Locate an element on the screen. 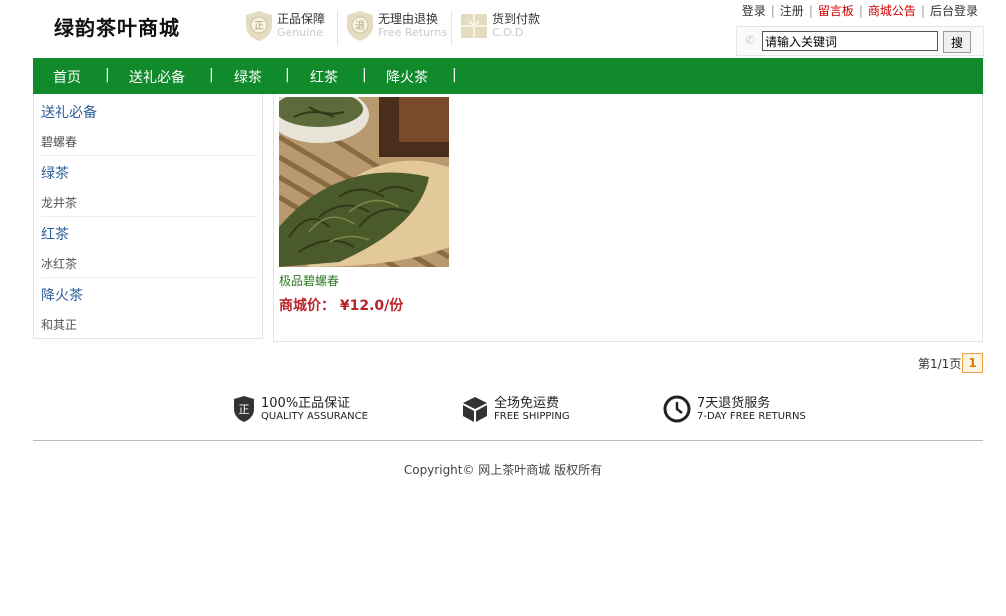 This screenshot has width=1006, height=616. search-box: ✆ 搜 is located at coordinates (860, 41).